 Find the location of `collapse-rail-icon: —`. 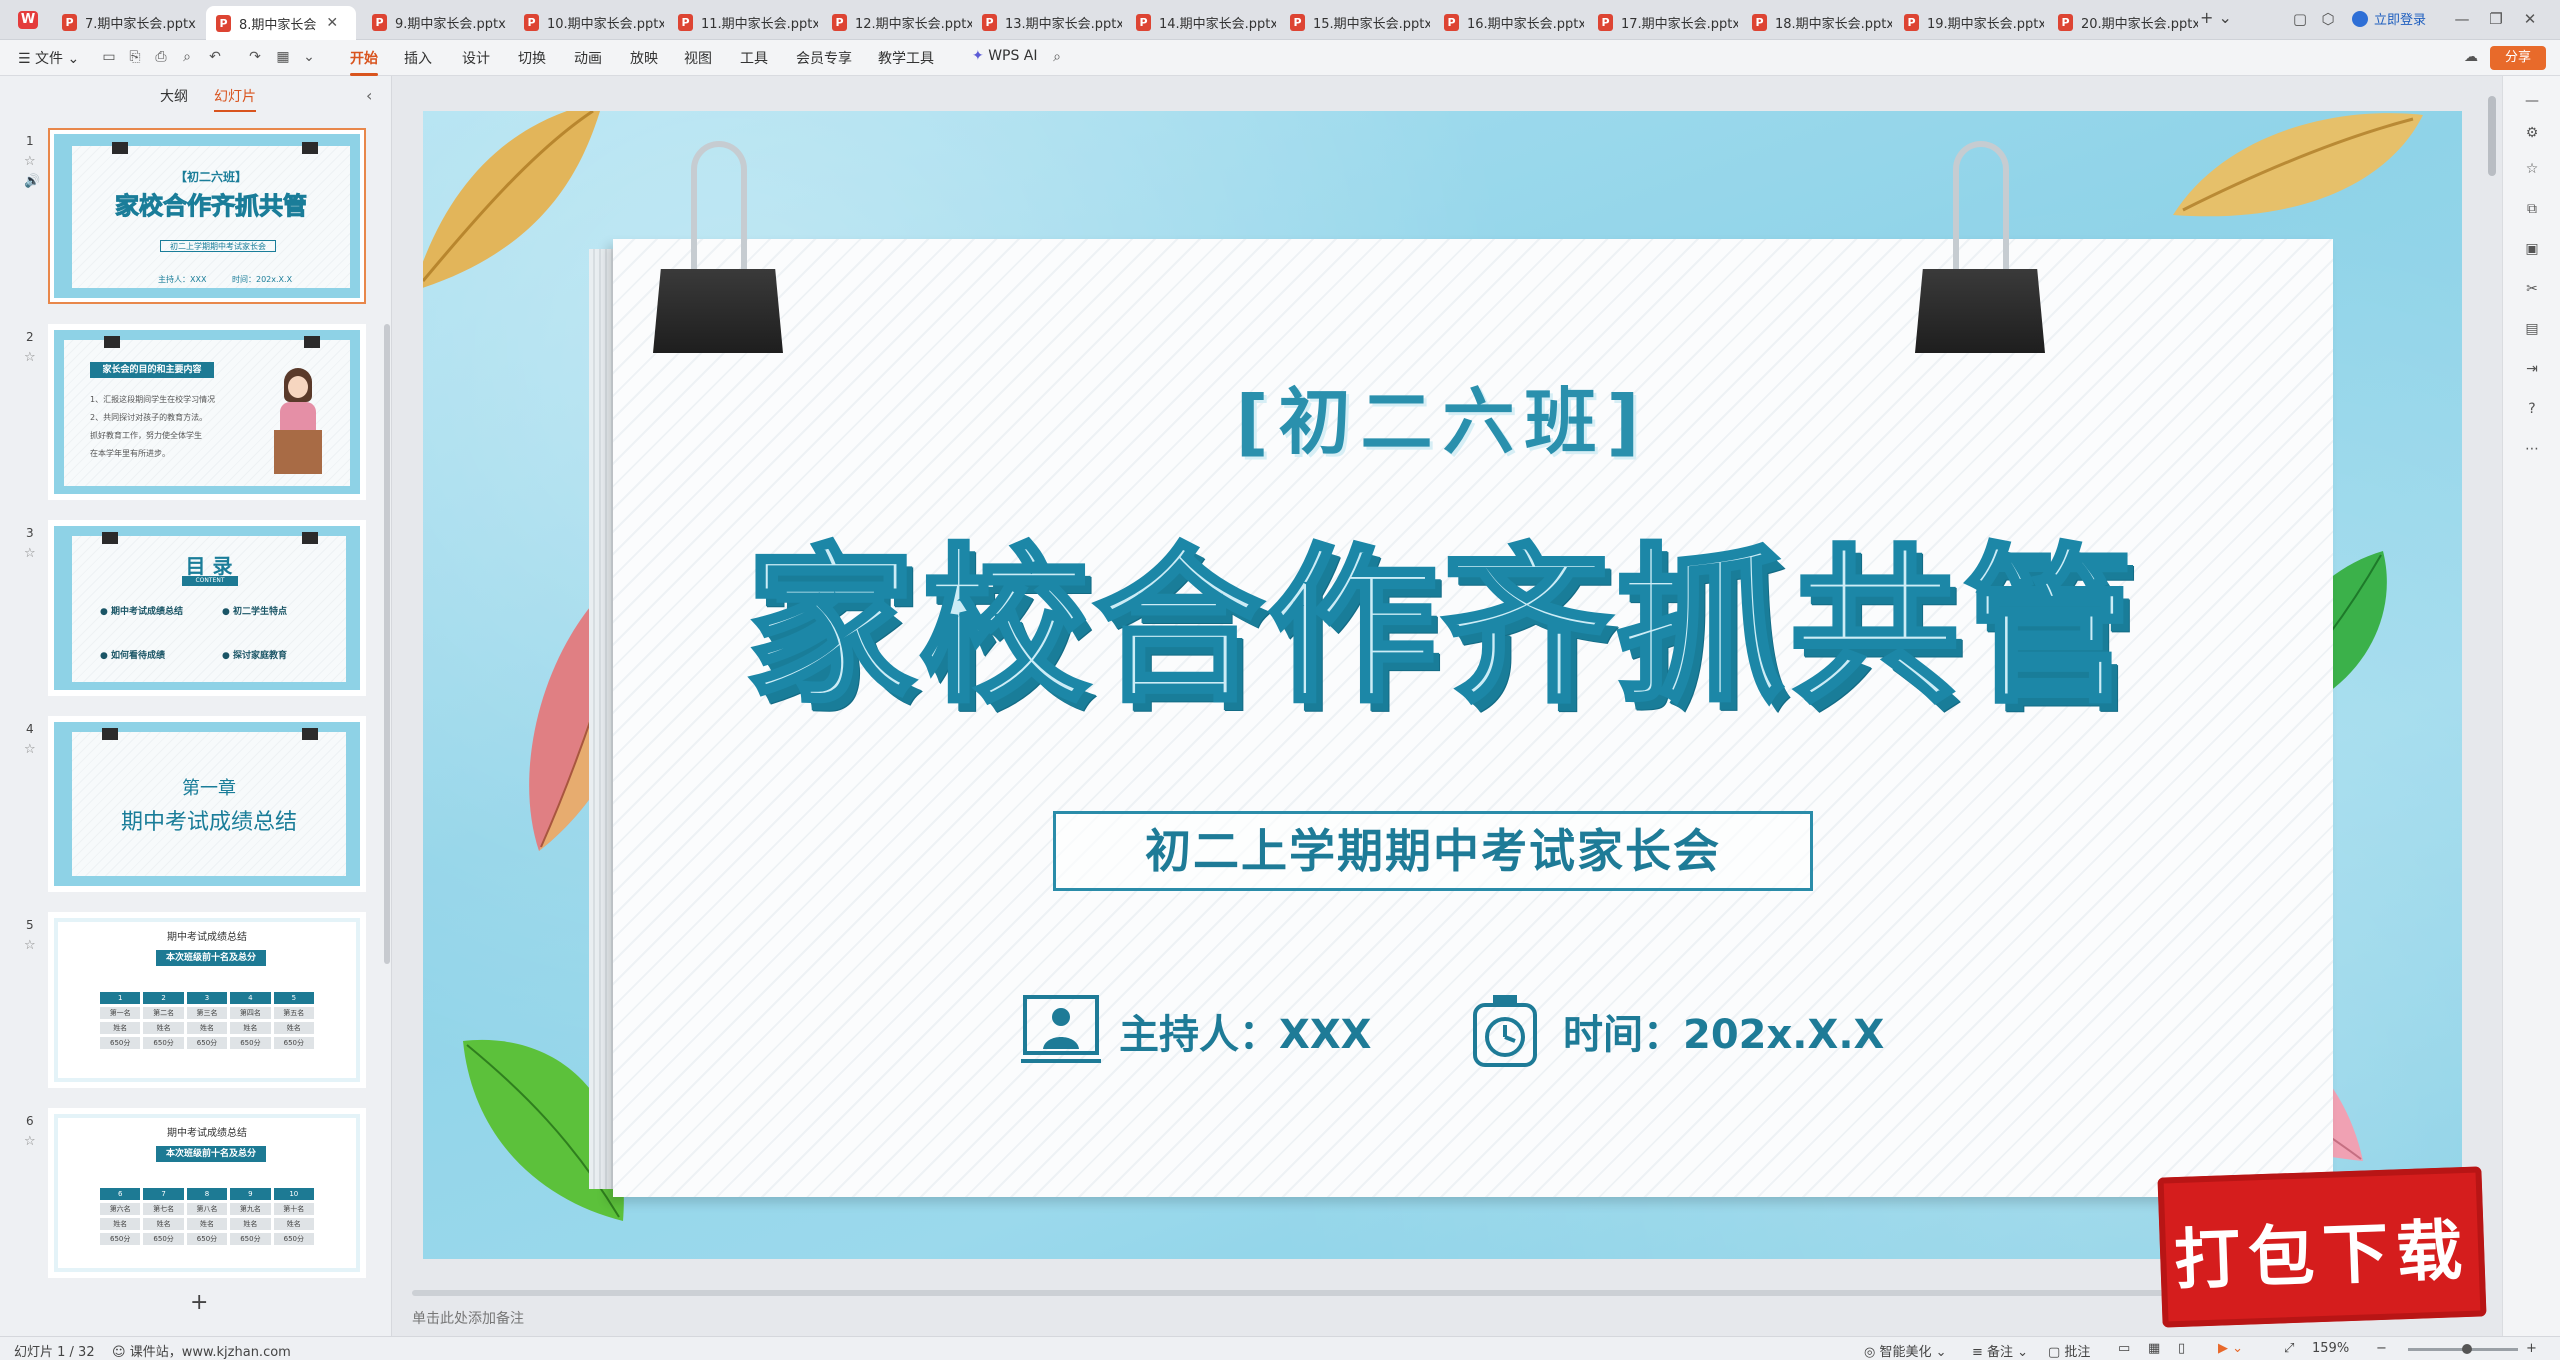

collapse-rail-icon: — is located at coordinates (2532, 101).